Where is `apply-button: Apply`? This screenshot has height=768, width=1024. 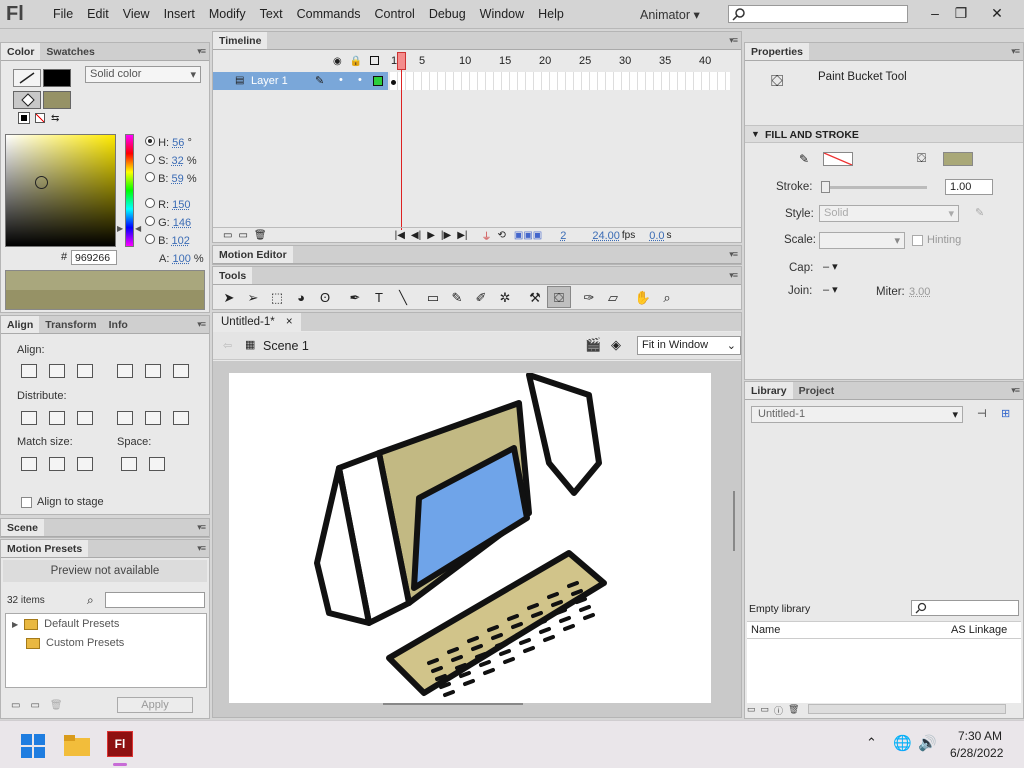 apply-button: Apply is located at coordinates (155, 705).